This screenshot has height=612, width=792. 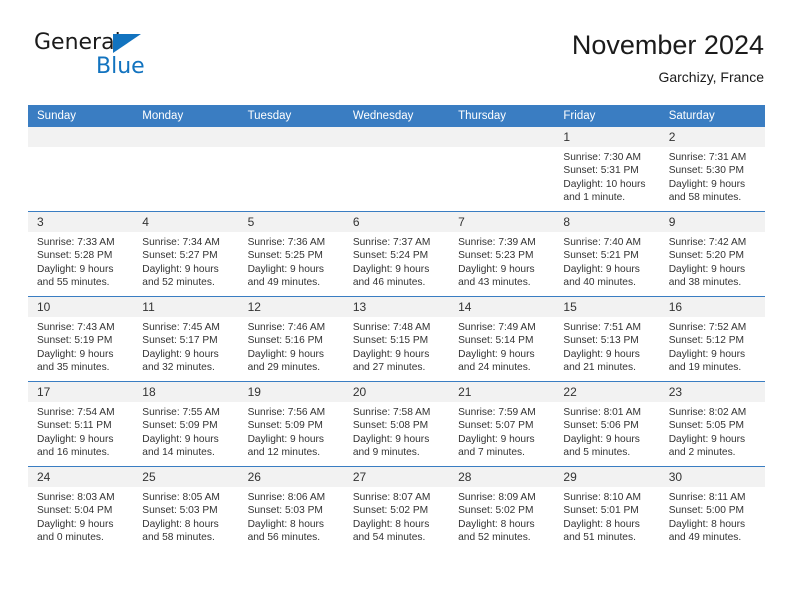 What do you see at coordinates (389, 368) in the screenshot?
I see `daylight-duration-line2: and 27 minutes.` at bounding box center [389, 368].